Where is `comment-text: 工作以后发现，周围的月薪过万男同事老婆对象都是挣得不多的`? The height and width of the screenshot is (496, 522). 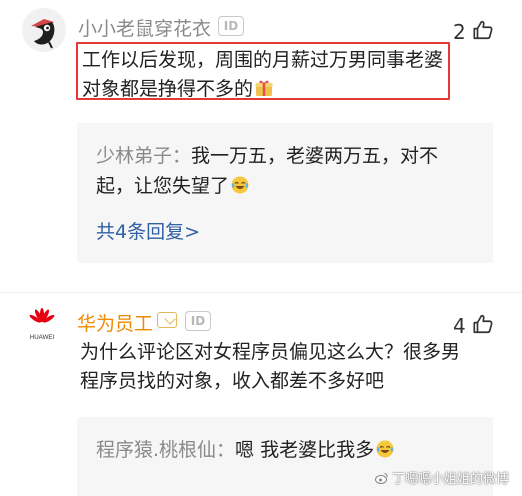
comment-text: 工作以后发现，周围的月薪过万男同事老婆对象都是挣得不多的 is located at coordinates (264, 75).